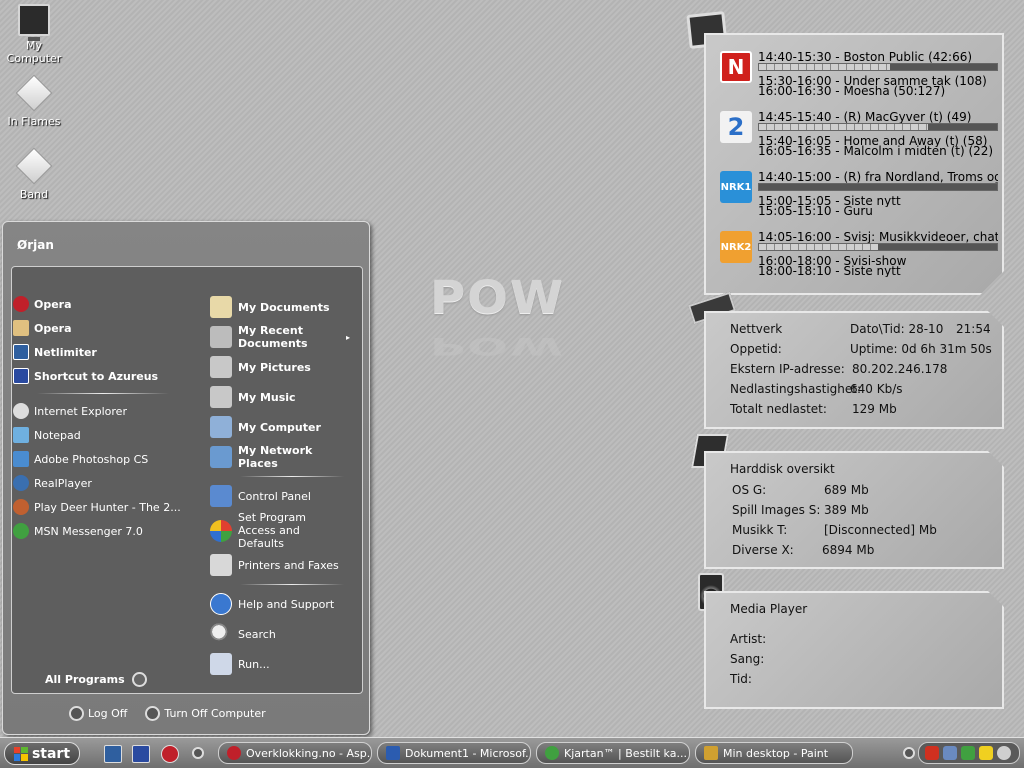 The image size is (1024, 768). Describe the element at coordinates (21, 483) in the screenshot. I see `realplayer-icon` at that location.